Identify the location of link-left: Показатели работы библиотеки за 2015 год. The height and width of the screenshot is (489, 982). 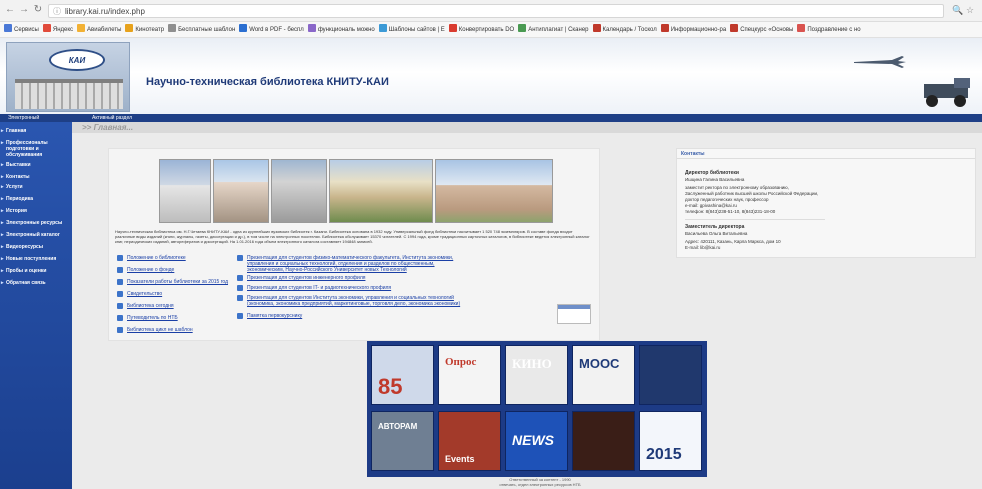
(179, 282).